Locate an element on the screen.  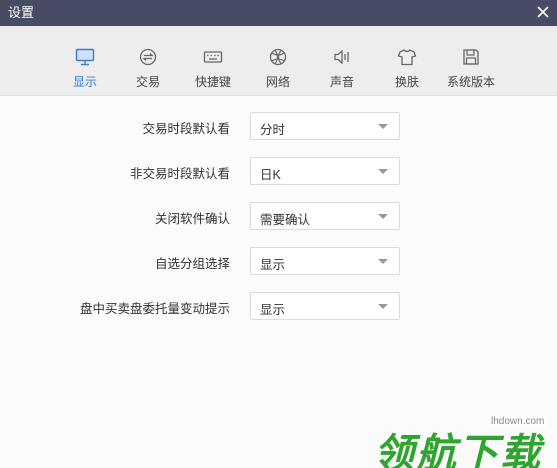
select-value: 需要确认 is located at coordinates (285, 220).